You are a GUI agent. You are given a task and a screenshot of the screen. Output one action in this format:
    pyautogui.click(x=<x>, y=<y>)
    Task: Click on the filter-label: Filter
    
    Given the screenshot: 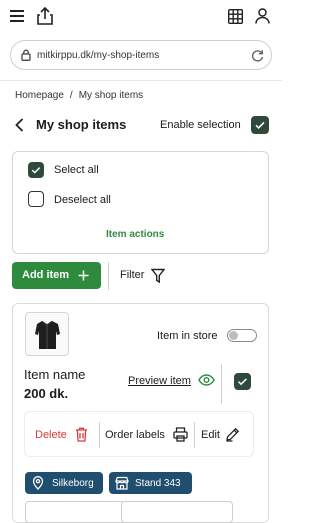 What is the action you would take?
    pyautogui.click(x=132, y=275)
    